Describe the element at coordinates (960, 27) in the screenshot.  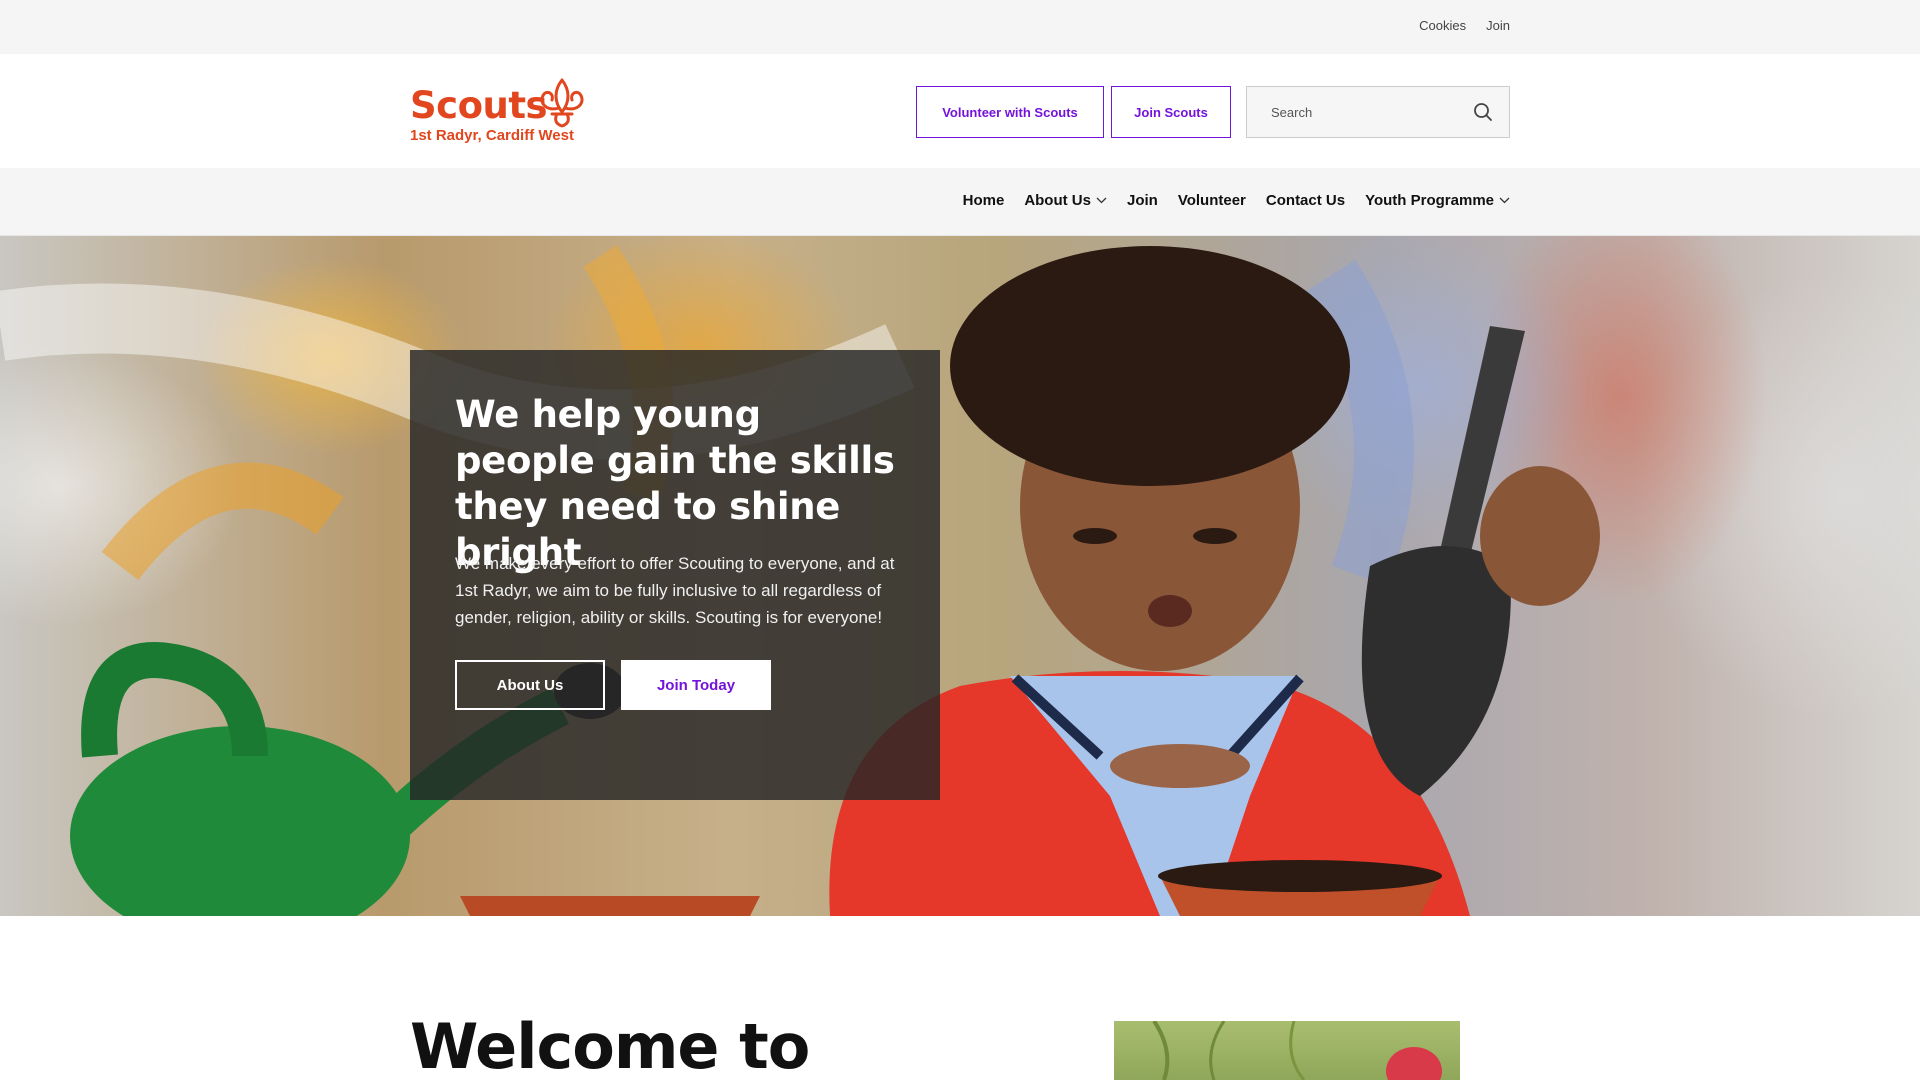
I see `utility-bar: Cookies Join` at that location.